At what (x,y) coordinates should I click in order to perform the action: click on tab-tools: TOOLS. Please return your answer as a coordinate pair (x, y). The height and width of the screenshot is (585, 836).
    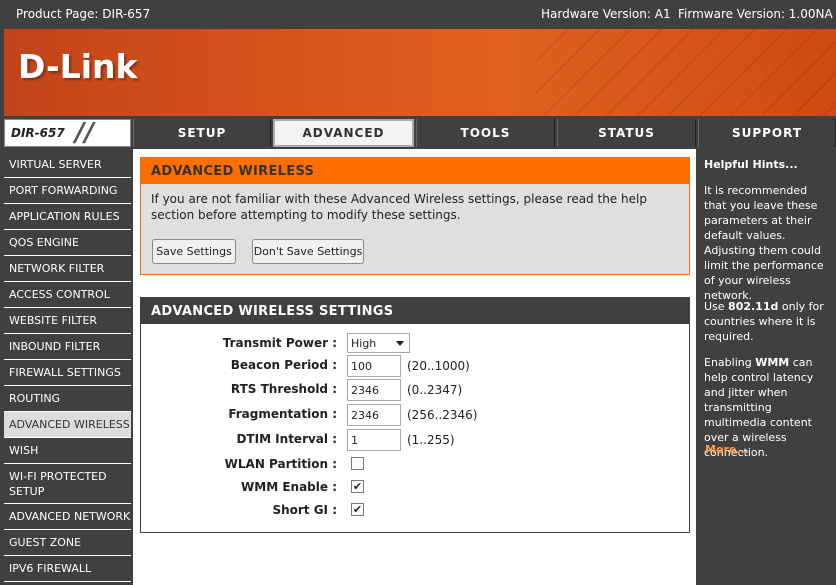
    Looking at the image, I should click on (485, 133).